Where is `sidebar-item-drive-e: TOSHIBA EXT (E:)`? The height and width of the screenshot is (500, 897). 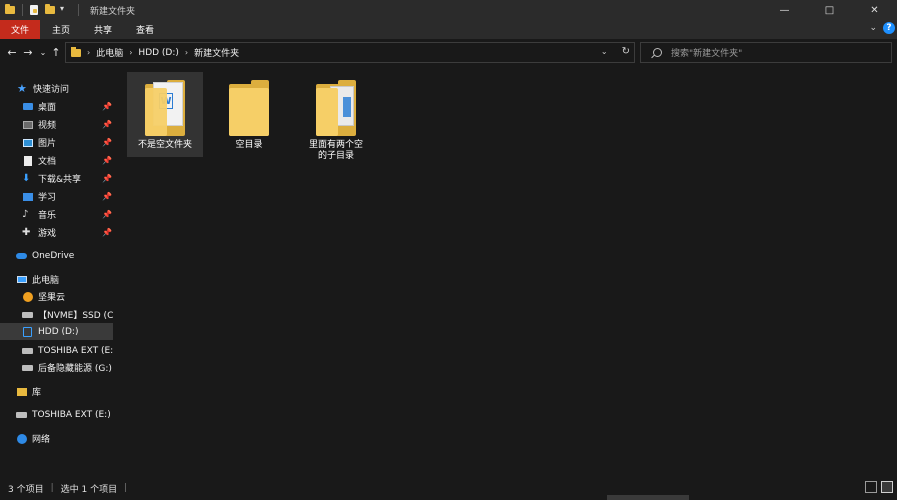 sidebar-item-drive-e: TOSHIBA EXT (E:) is located at coordinates (56, 350).